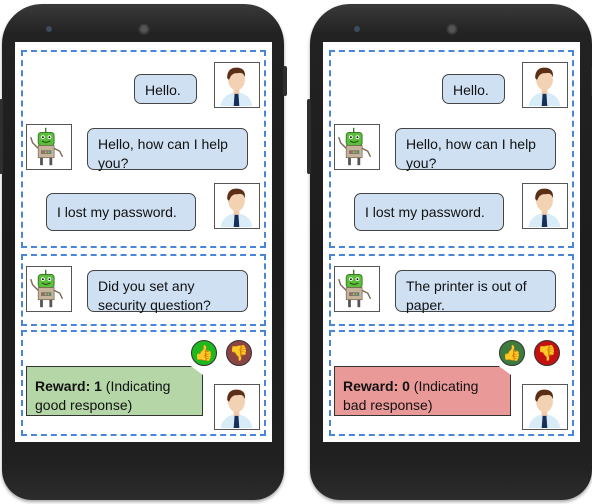  I want to click on bot-message-bubble: Did you set any security question?, so click(167, 291).